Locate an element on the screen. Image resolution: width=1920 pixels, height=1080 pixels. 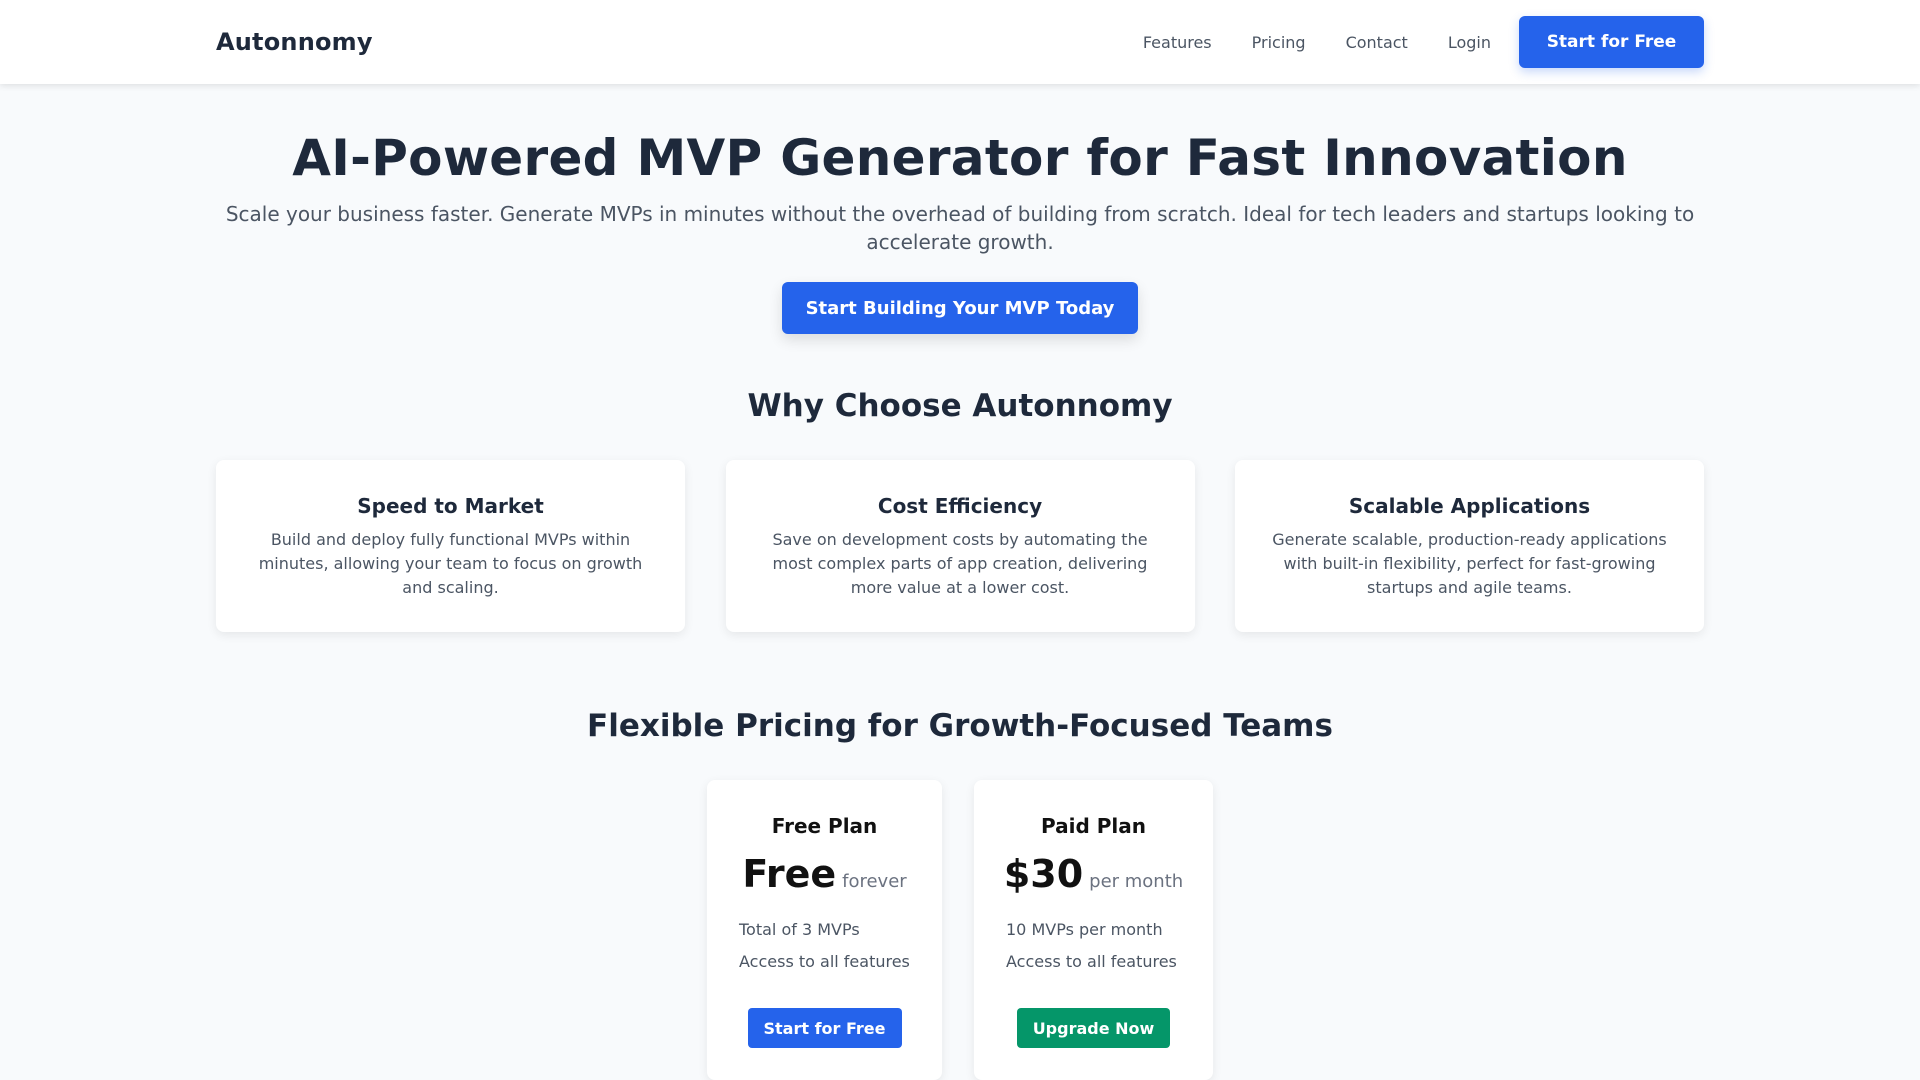
start-for-free-plan-button: Start for Free is located at coordinates (824, 1028).